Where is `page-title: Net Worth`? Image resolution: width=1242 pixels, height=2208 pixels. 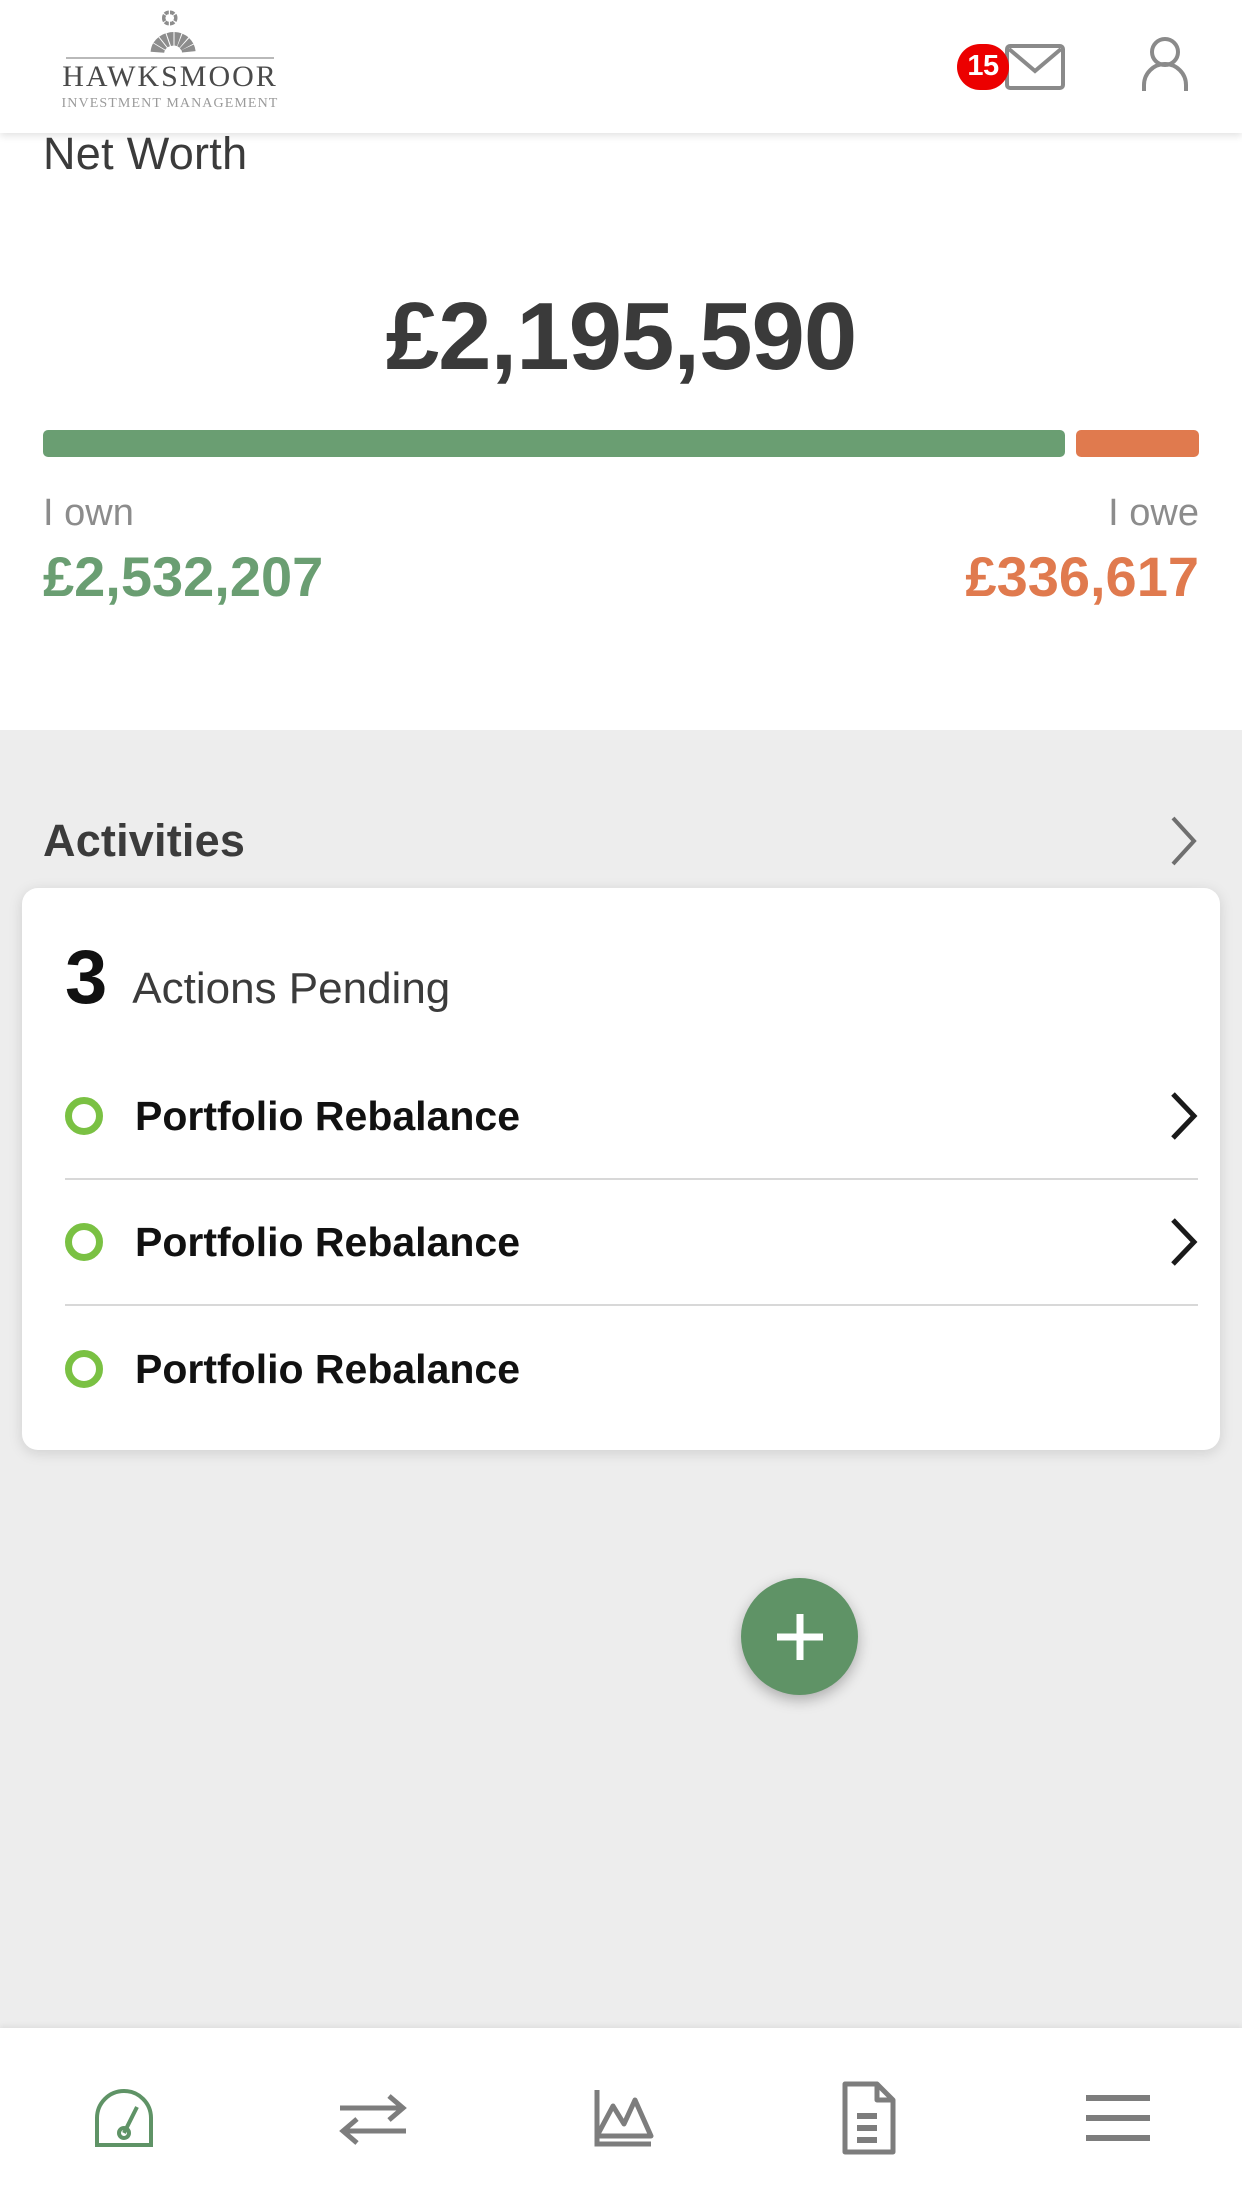
page-title: Net Worth is located at coordinates (145, 153).